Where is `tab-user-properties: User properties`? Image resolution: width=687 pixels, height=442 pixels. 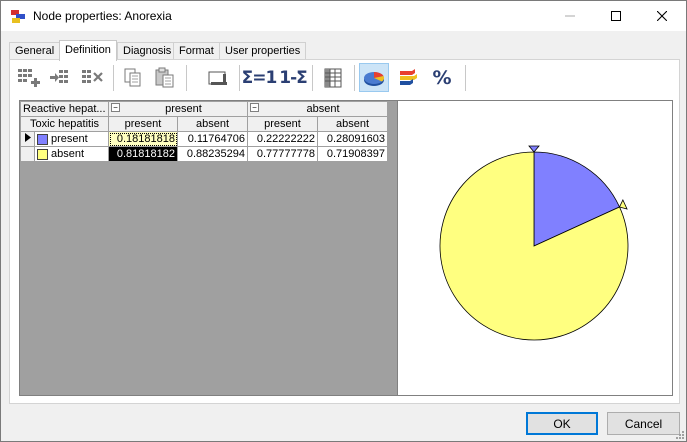
tab-user-properties: User properties is located at coordinates (263, 51).